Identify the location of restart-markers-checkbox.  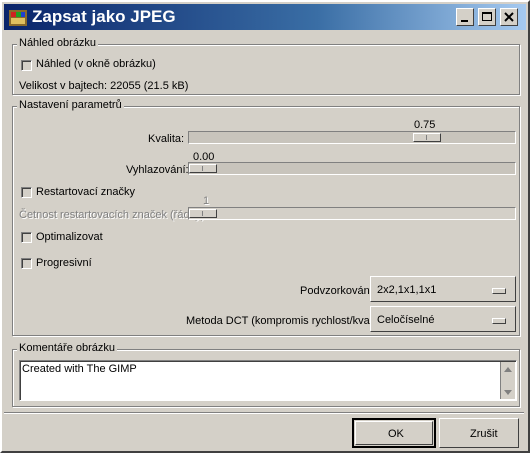
(26, 192).